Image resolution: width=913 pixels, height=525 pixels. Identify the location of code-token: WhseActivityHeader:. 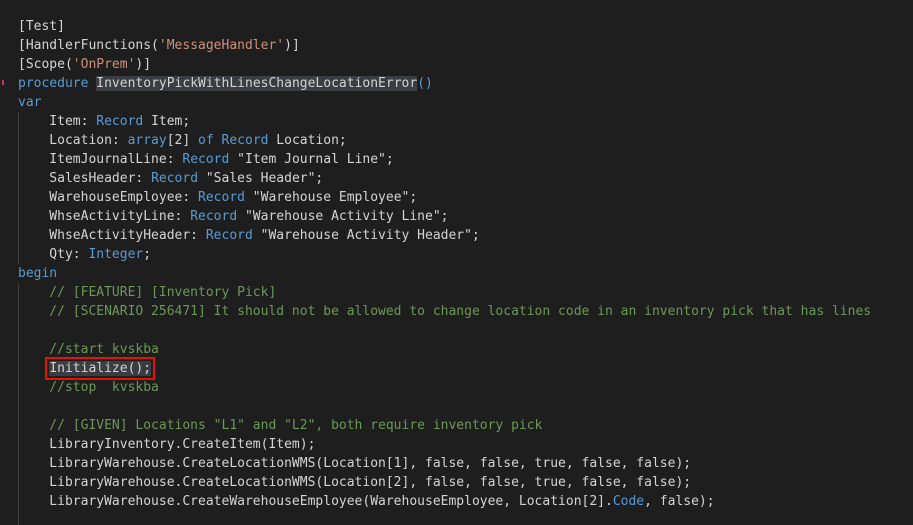
(112, 235).